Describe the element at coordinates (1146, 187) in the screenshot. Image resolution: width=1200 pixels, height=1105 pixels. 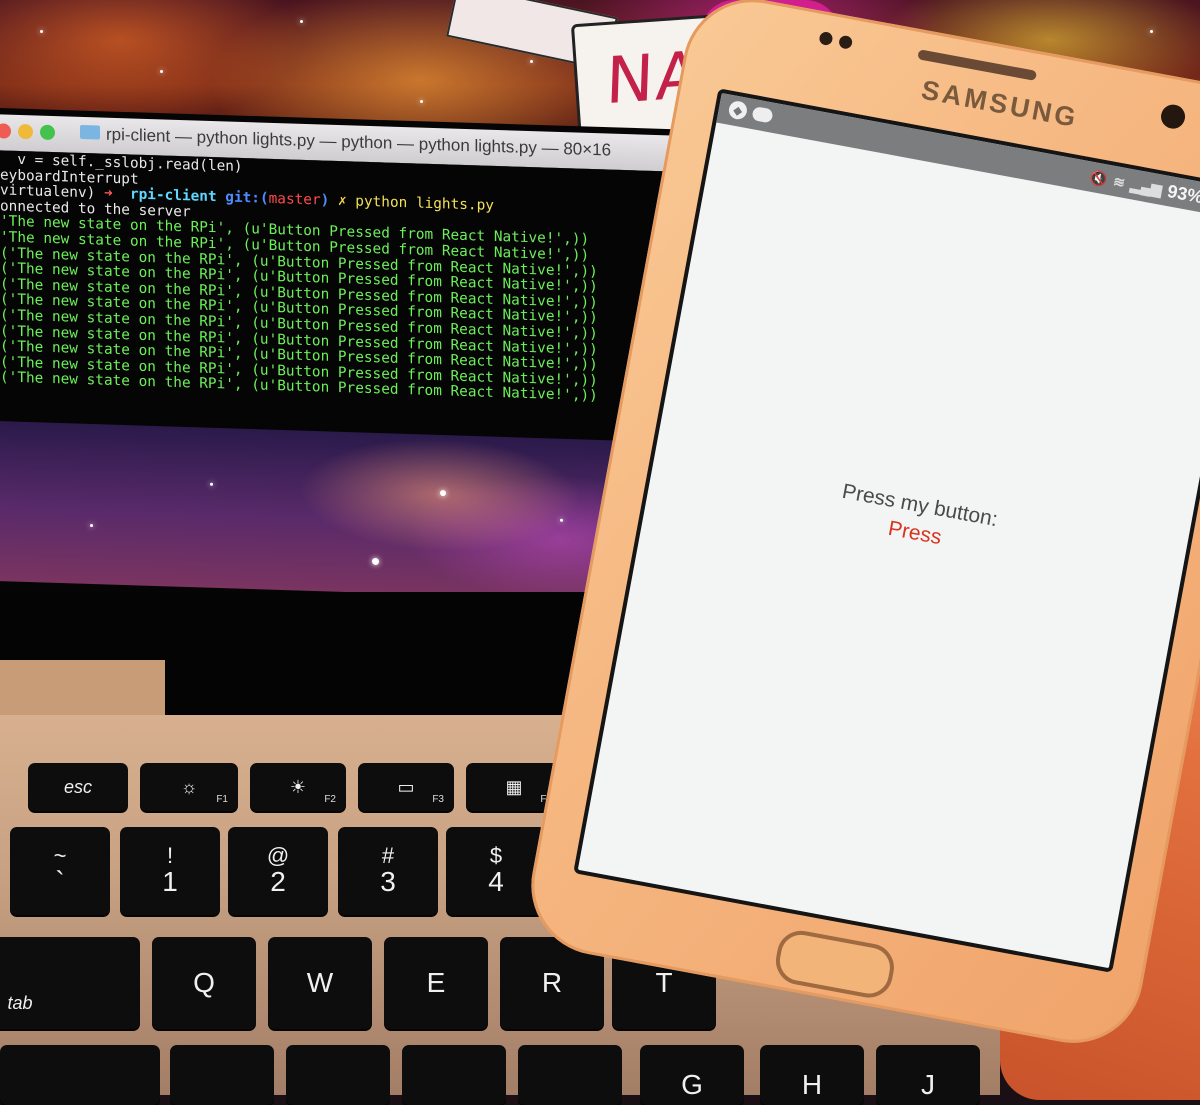
I see `signal-icon: ▂▄▆` at that location.